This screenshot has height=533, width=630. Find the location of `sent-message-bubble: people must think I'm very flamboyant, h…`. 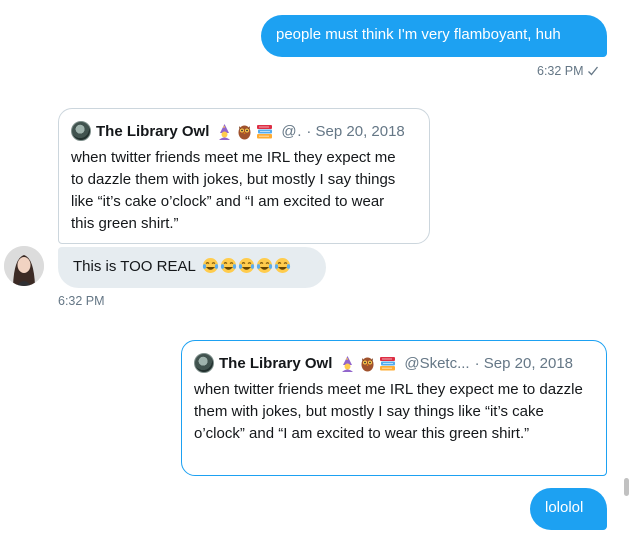

sent-message-bubble: people must think I'm very flamboyant, h… is located at coordinates (434, 36).